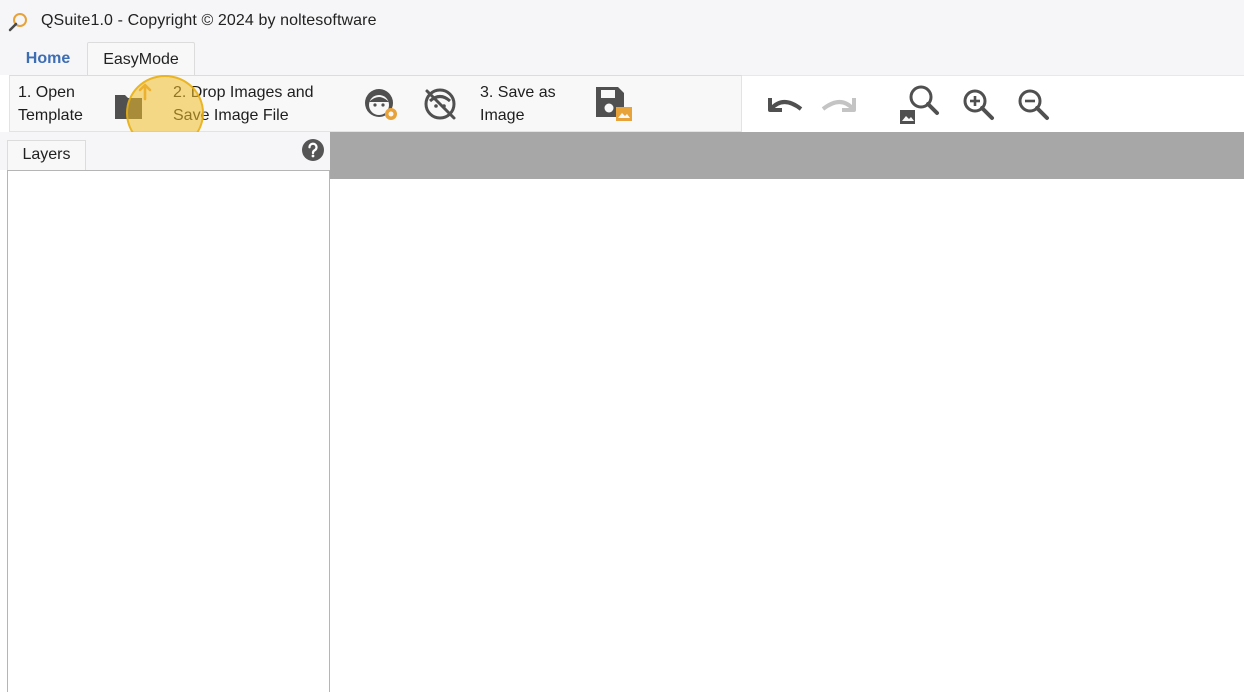 The width and height of the screenshot is (1244, 692). What do you see at coordinates (979, 105) in the screenshot?
I see `zoom-in-icon` at bounding box center [979, 105].